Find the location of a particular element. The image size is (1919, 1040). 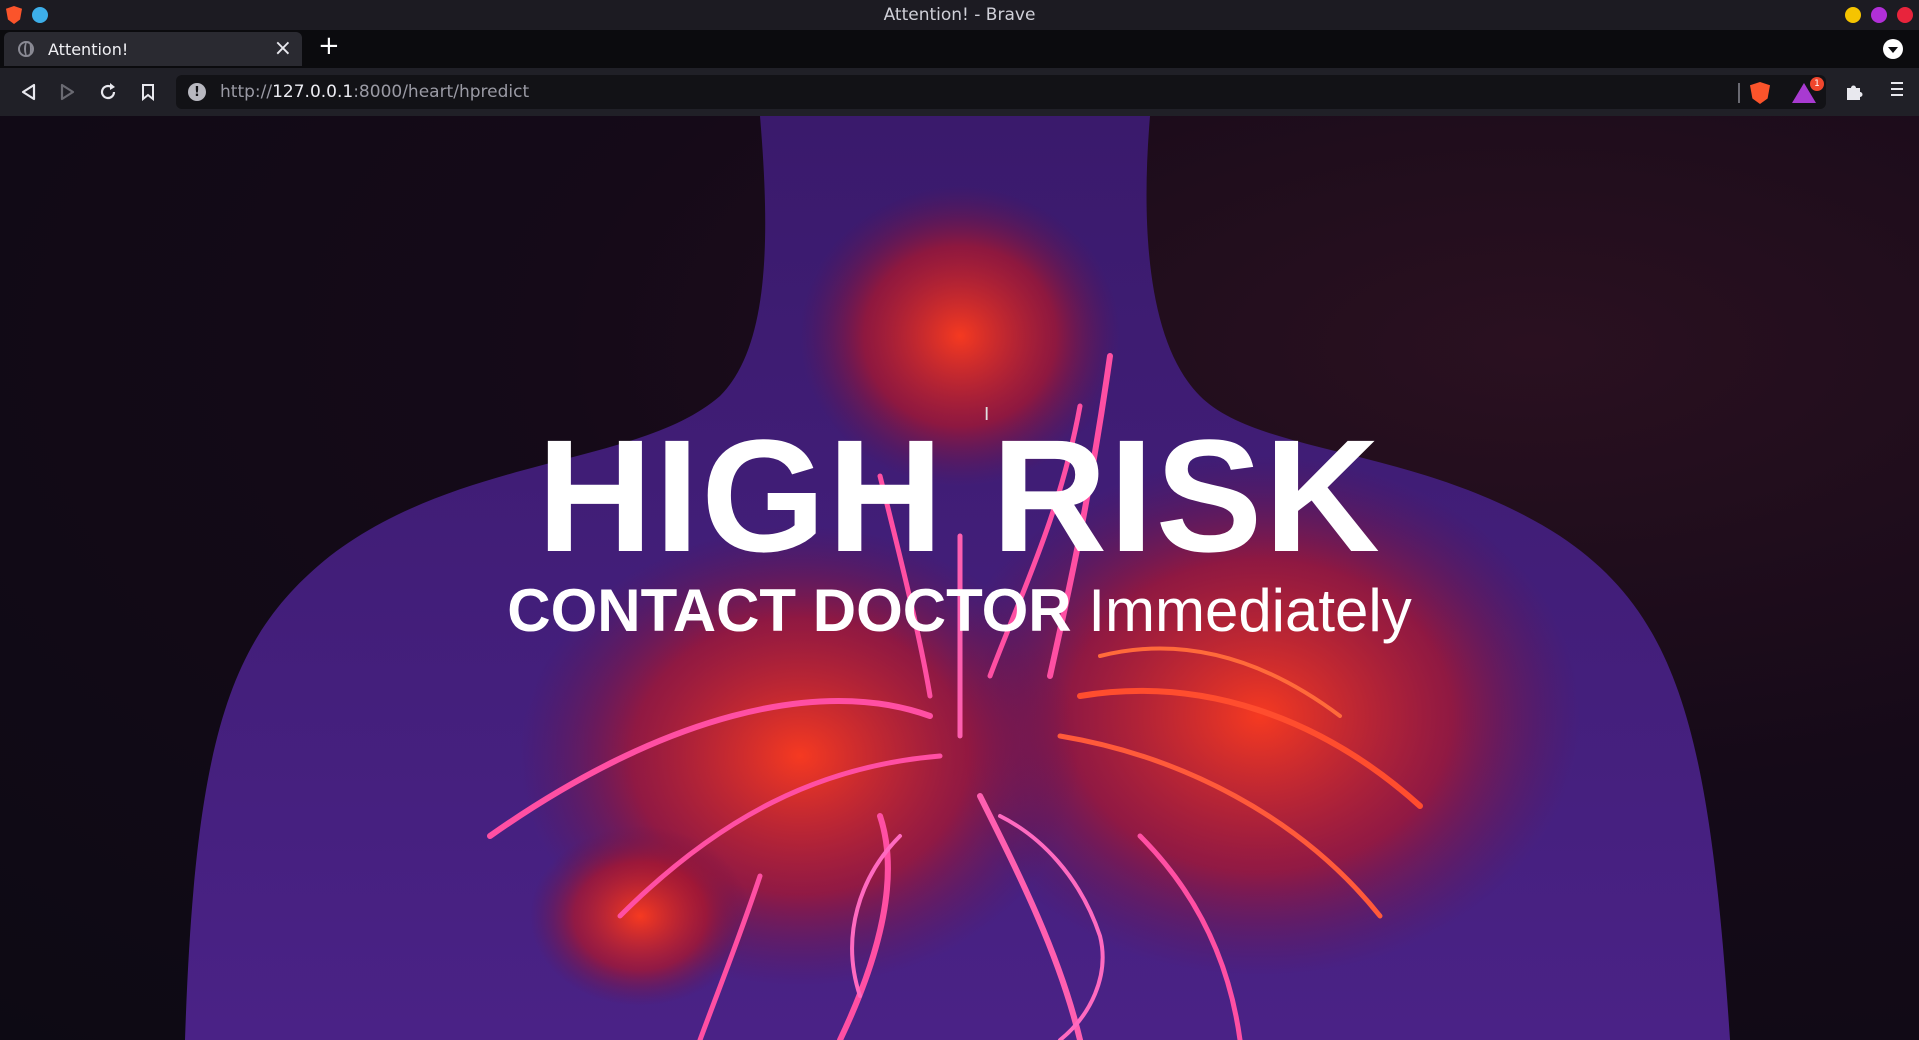

info-icon: ! is located at coordinates (197, 92).